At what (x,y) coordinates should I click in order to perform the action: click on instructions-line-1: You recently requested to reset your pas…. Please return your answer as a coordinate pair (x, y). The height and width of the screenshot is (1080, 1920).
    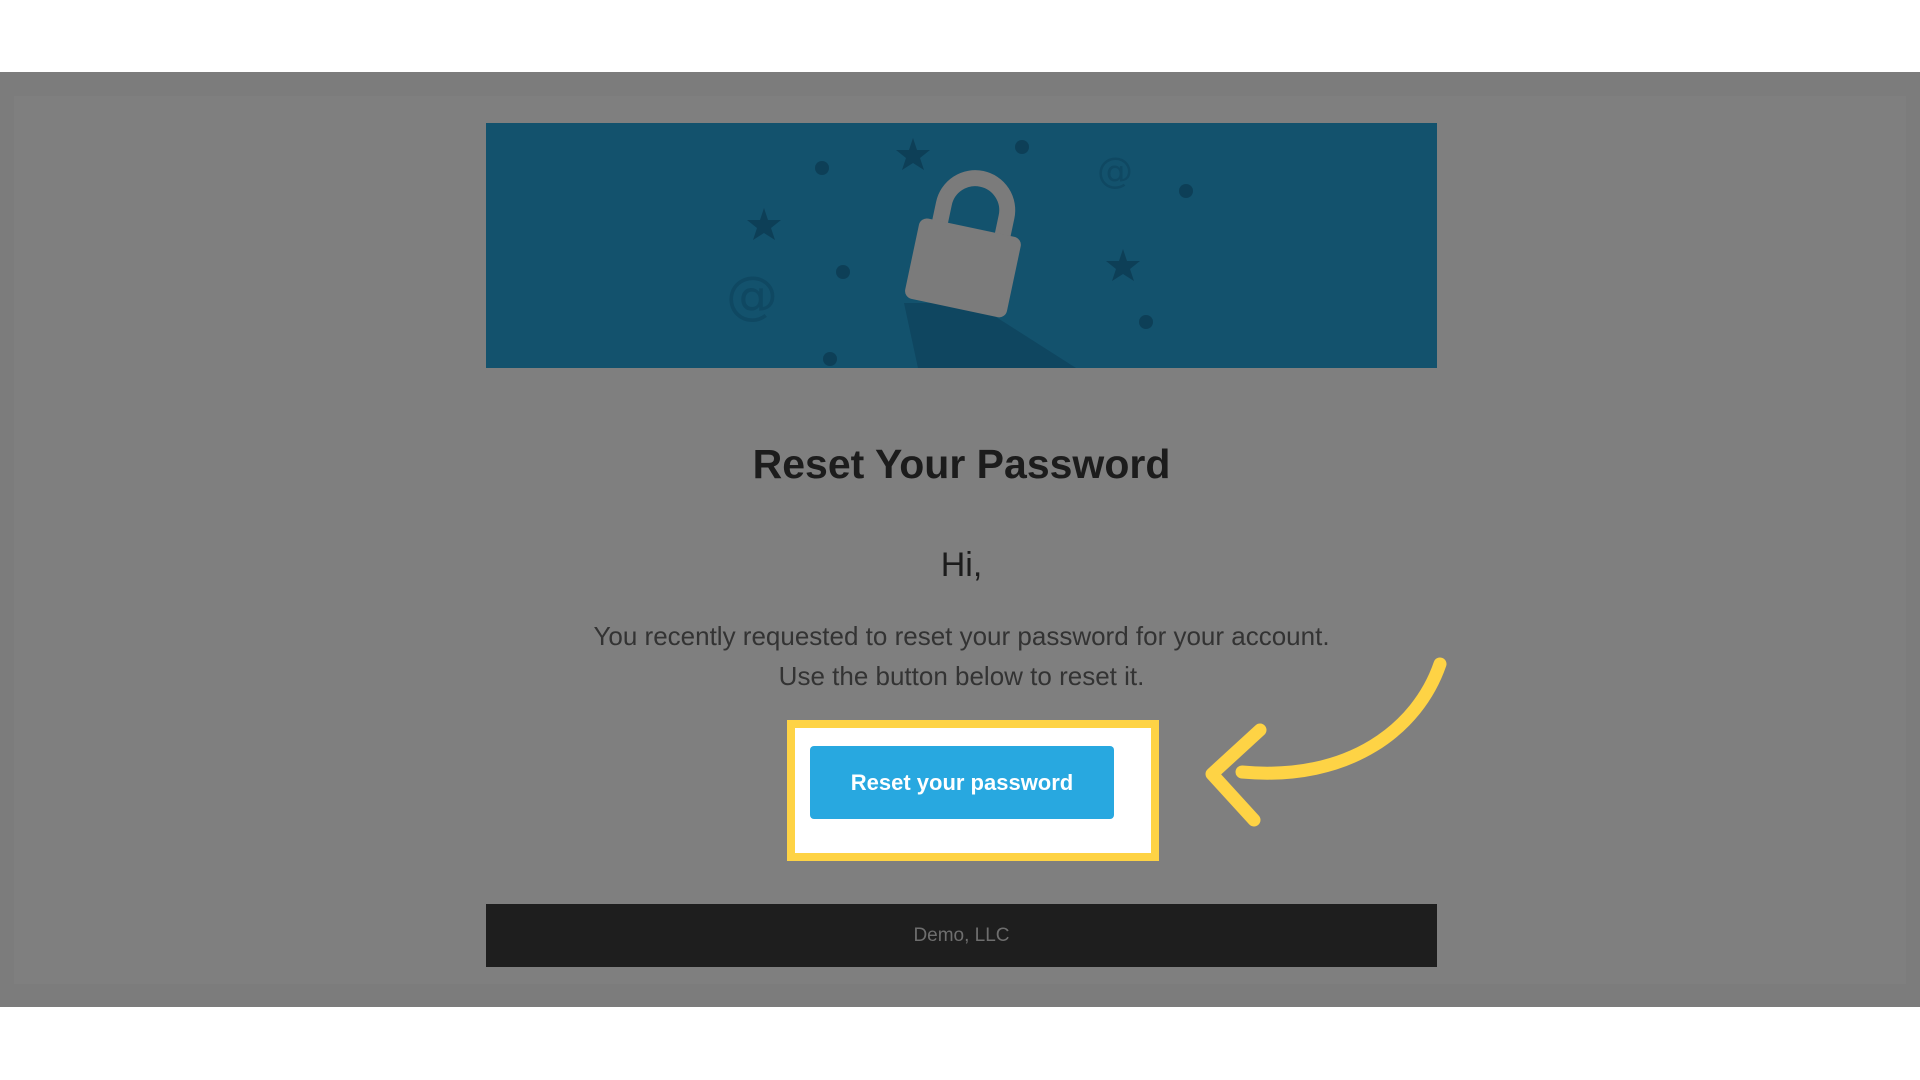
    Looking at the image, I should click on (961, 636).